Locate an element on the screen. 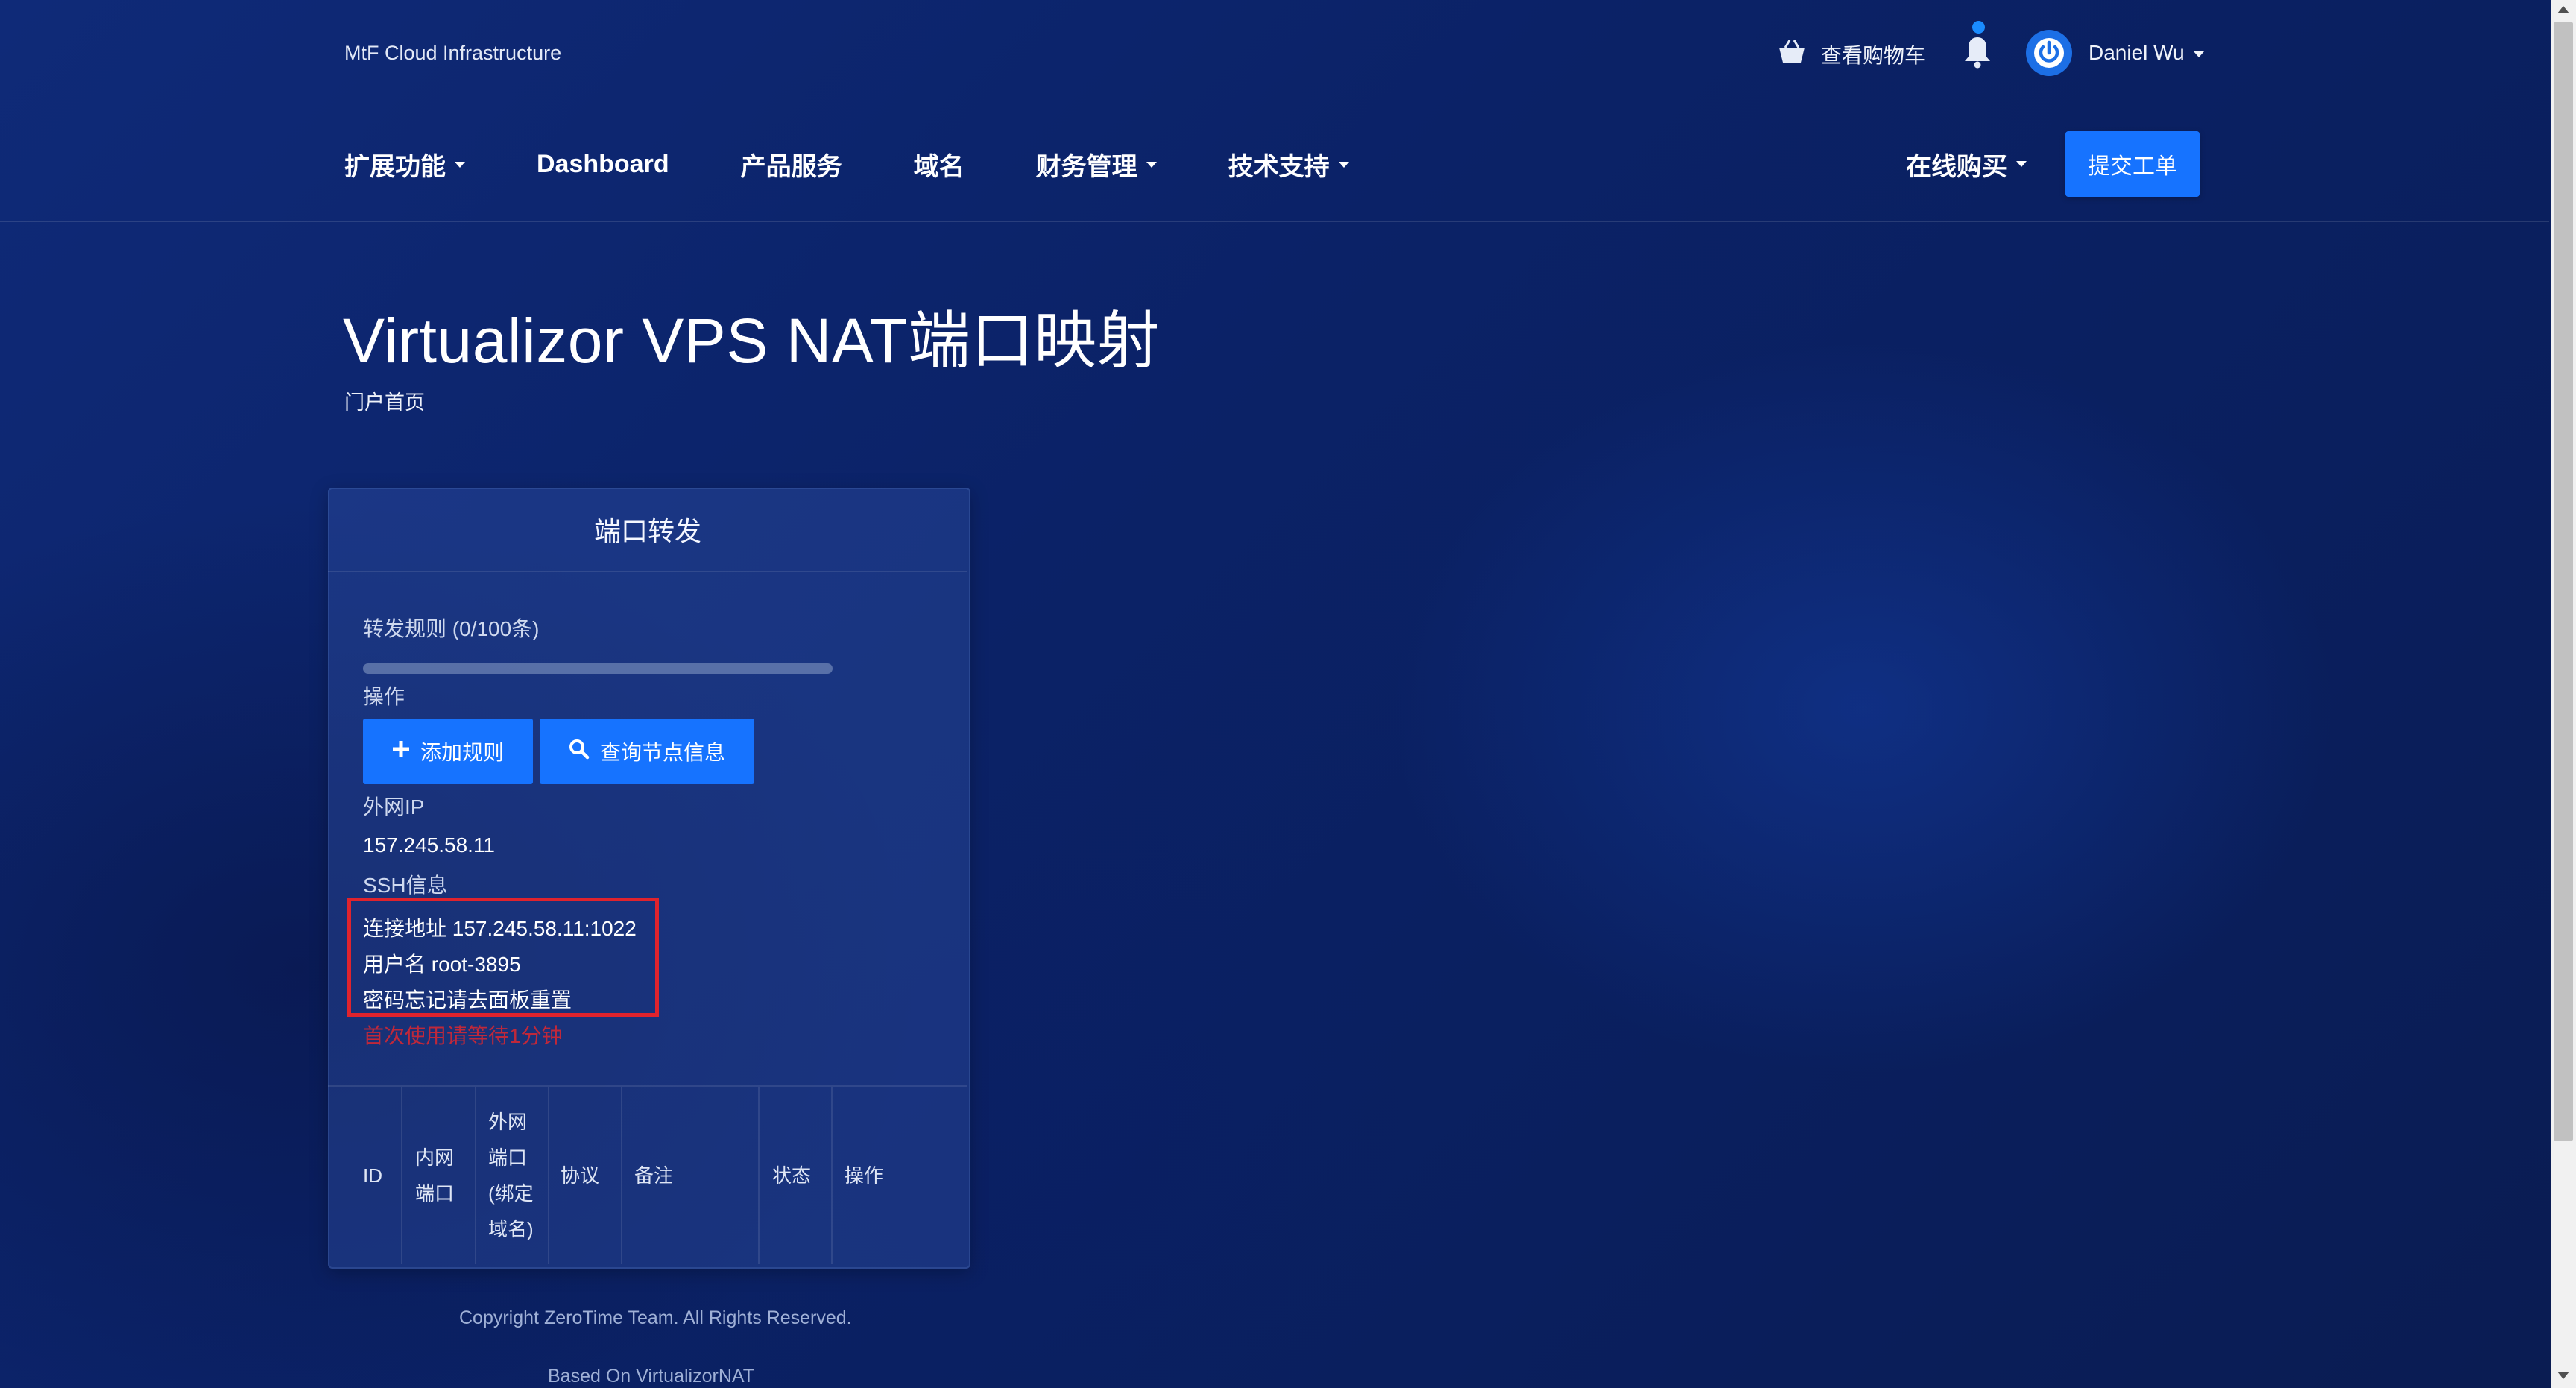 Image resolution: width=2576 pixels, height=1388 pixels. ssh-address: 连接地址 157.245.58.11:1022 is located at coordinates (500, 928).